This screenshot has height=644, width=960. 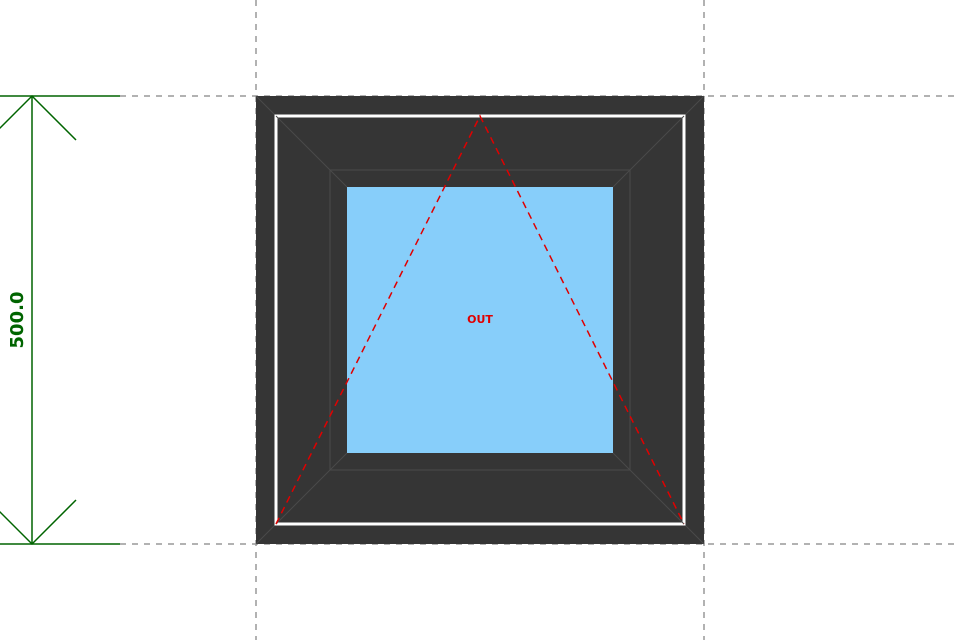 I want to click on dimension-arrow-top, so click(x=38, y=117).